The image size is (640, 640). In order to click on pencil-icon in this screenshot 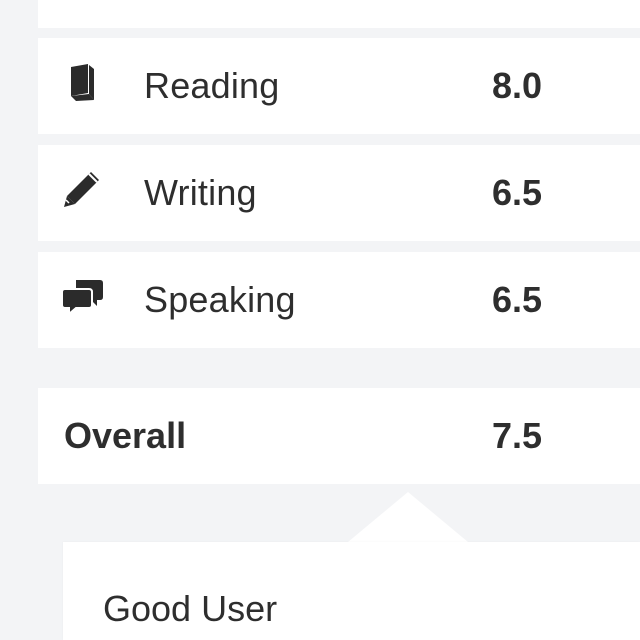, I will do `click(83, 189)`.